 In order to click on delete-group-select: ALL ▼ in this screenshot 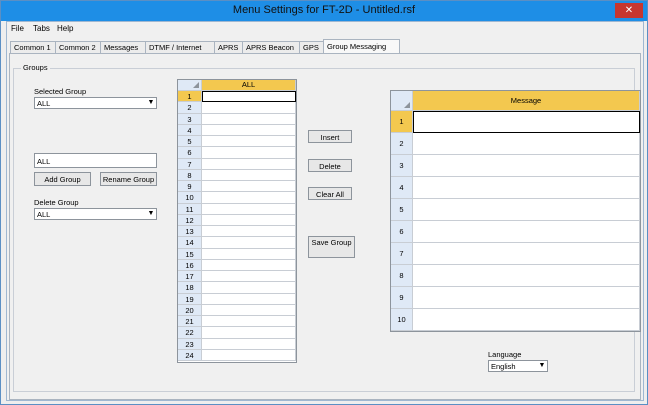, I will do `click(95, 214)`.